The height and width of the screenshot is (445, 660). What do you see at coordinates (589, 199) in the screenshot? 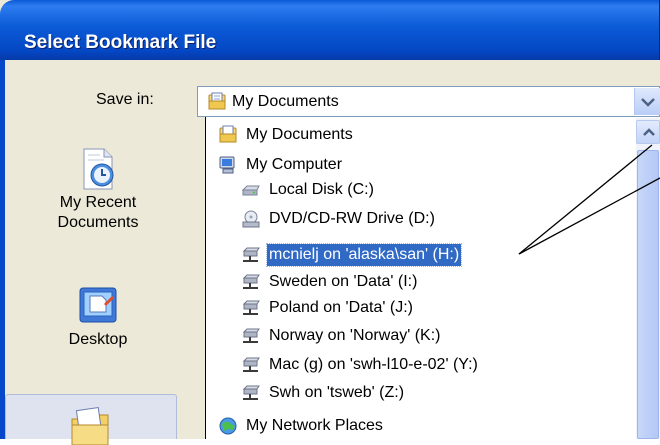
I see `callout-lines` at bounding box center [589, 199].